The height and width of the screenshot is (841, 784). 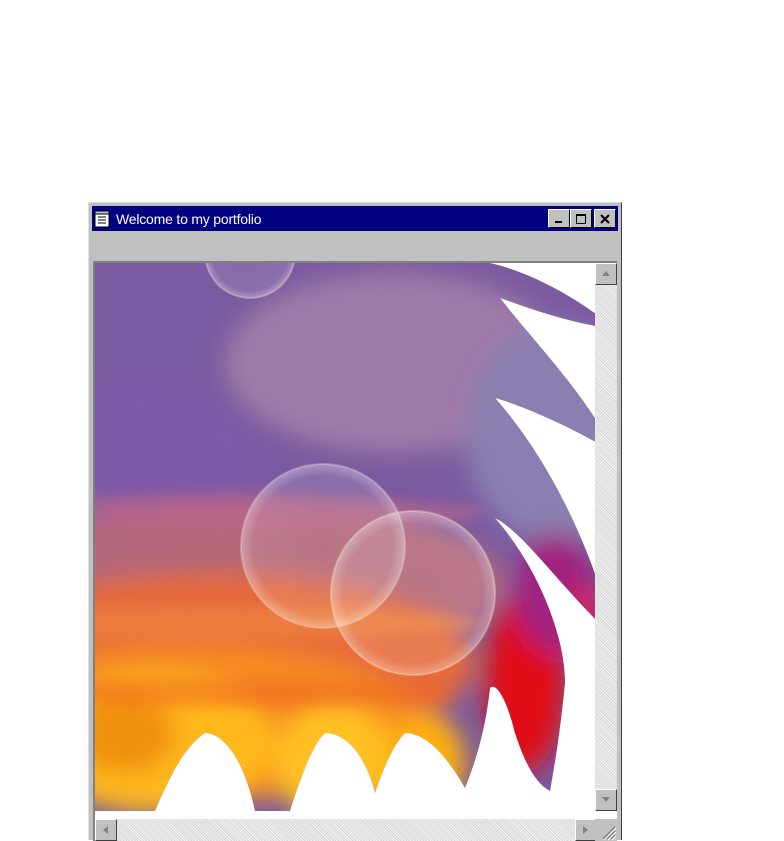 I want to click on notepad-icon, so click(x=102, y=218).